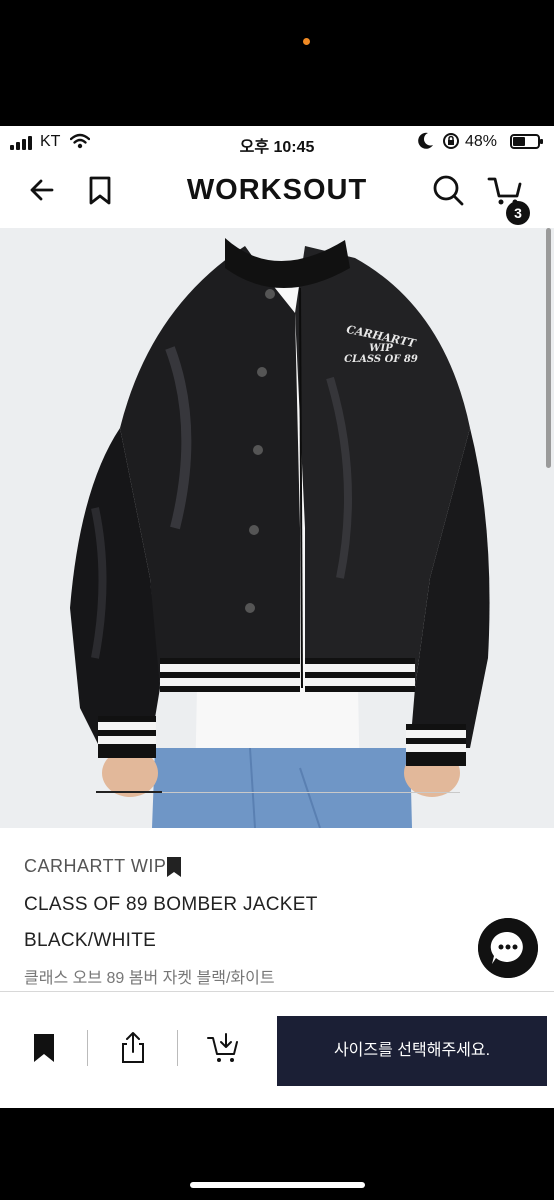  What do you see at coordinates (224, 1048) in the screenshot?
I see `add-to-cart-icon` at bounding box center [224, 1048].